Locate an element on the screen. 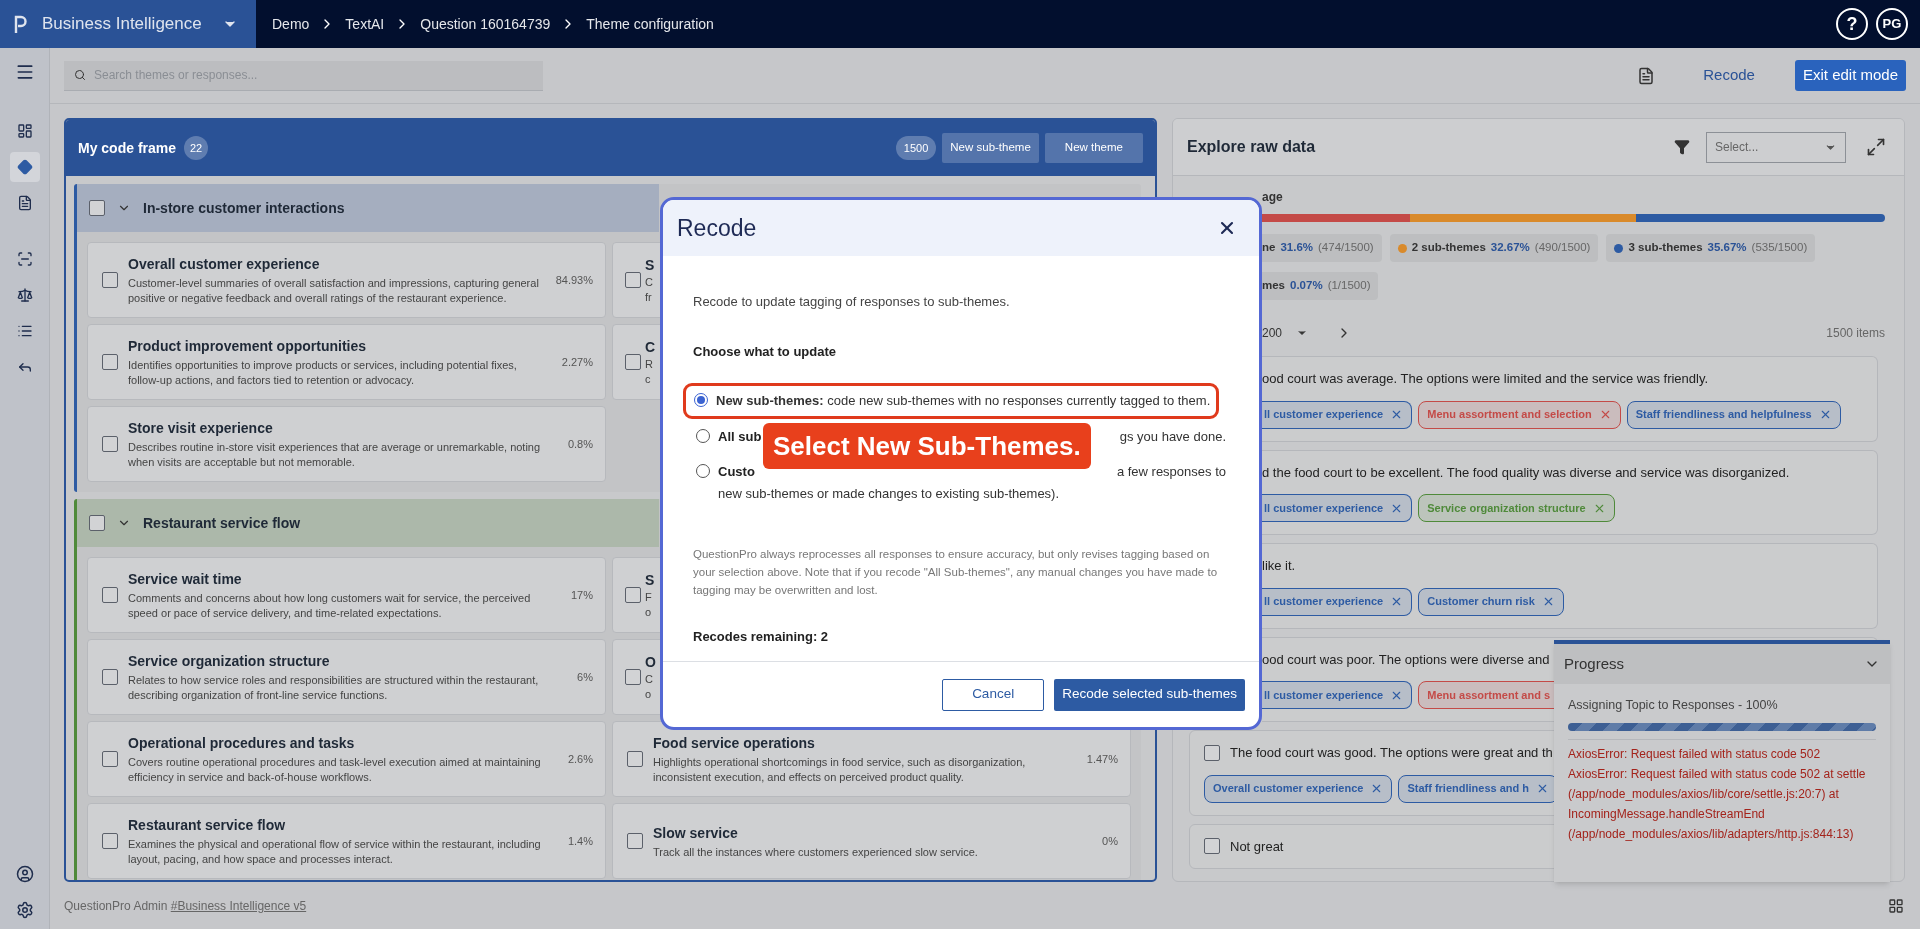  subtheme-percent: 17% is located at coordinates (581, 595).